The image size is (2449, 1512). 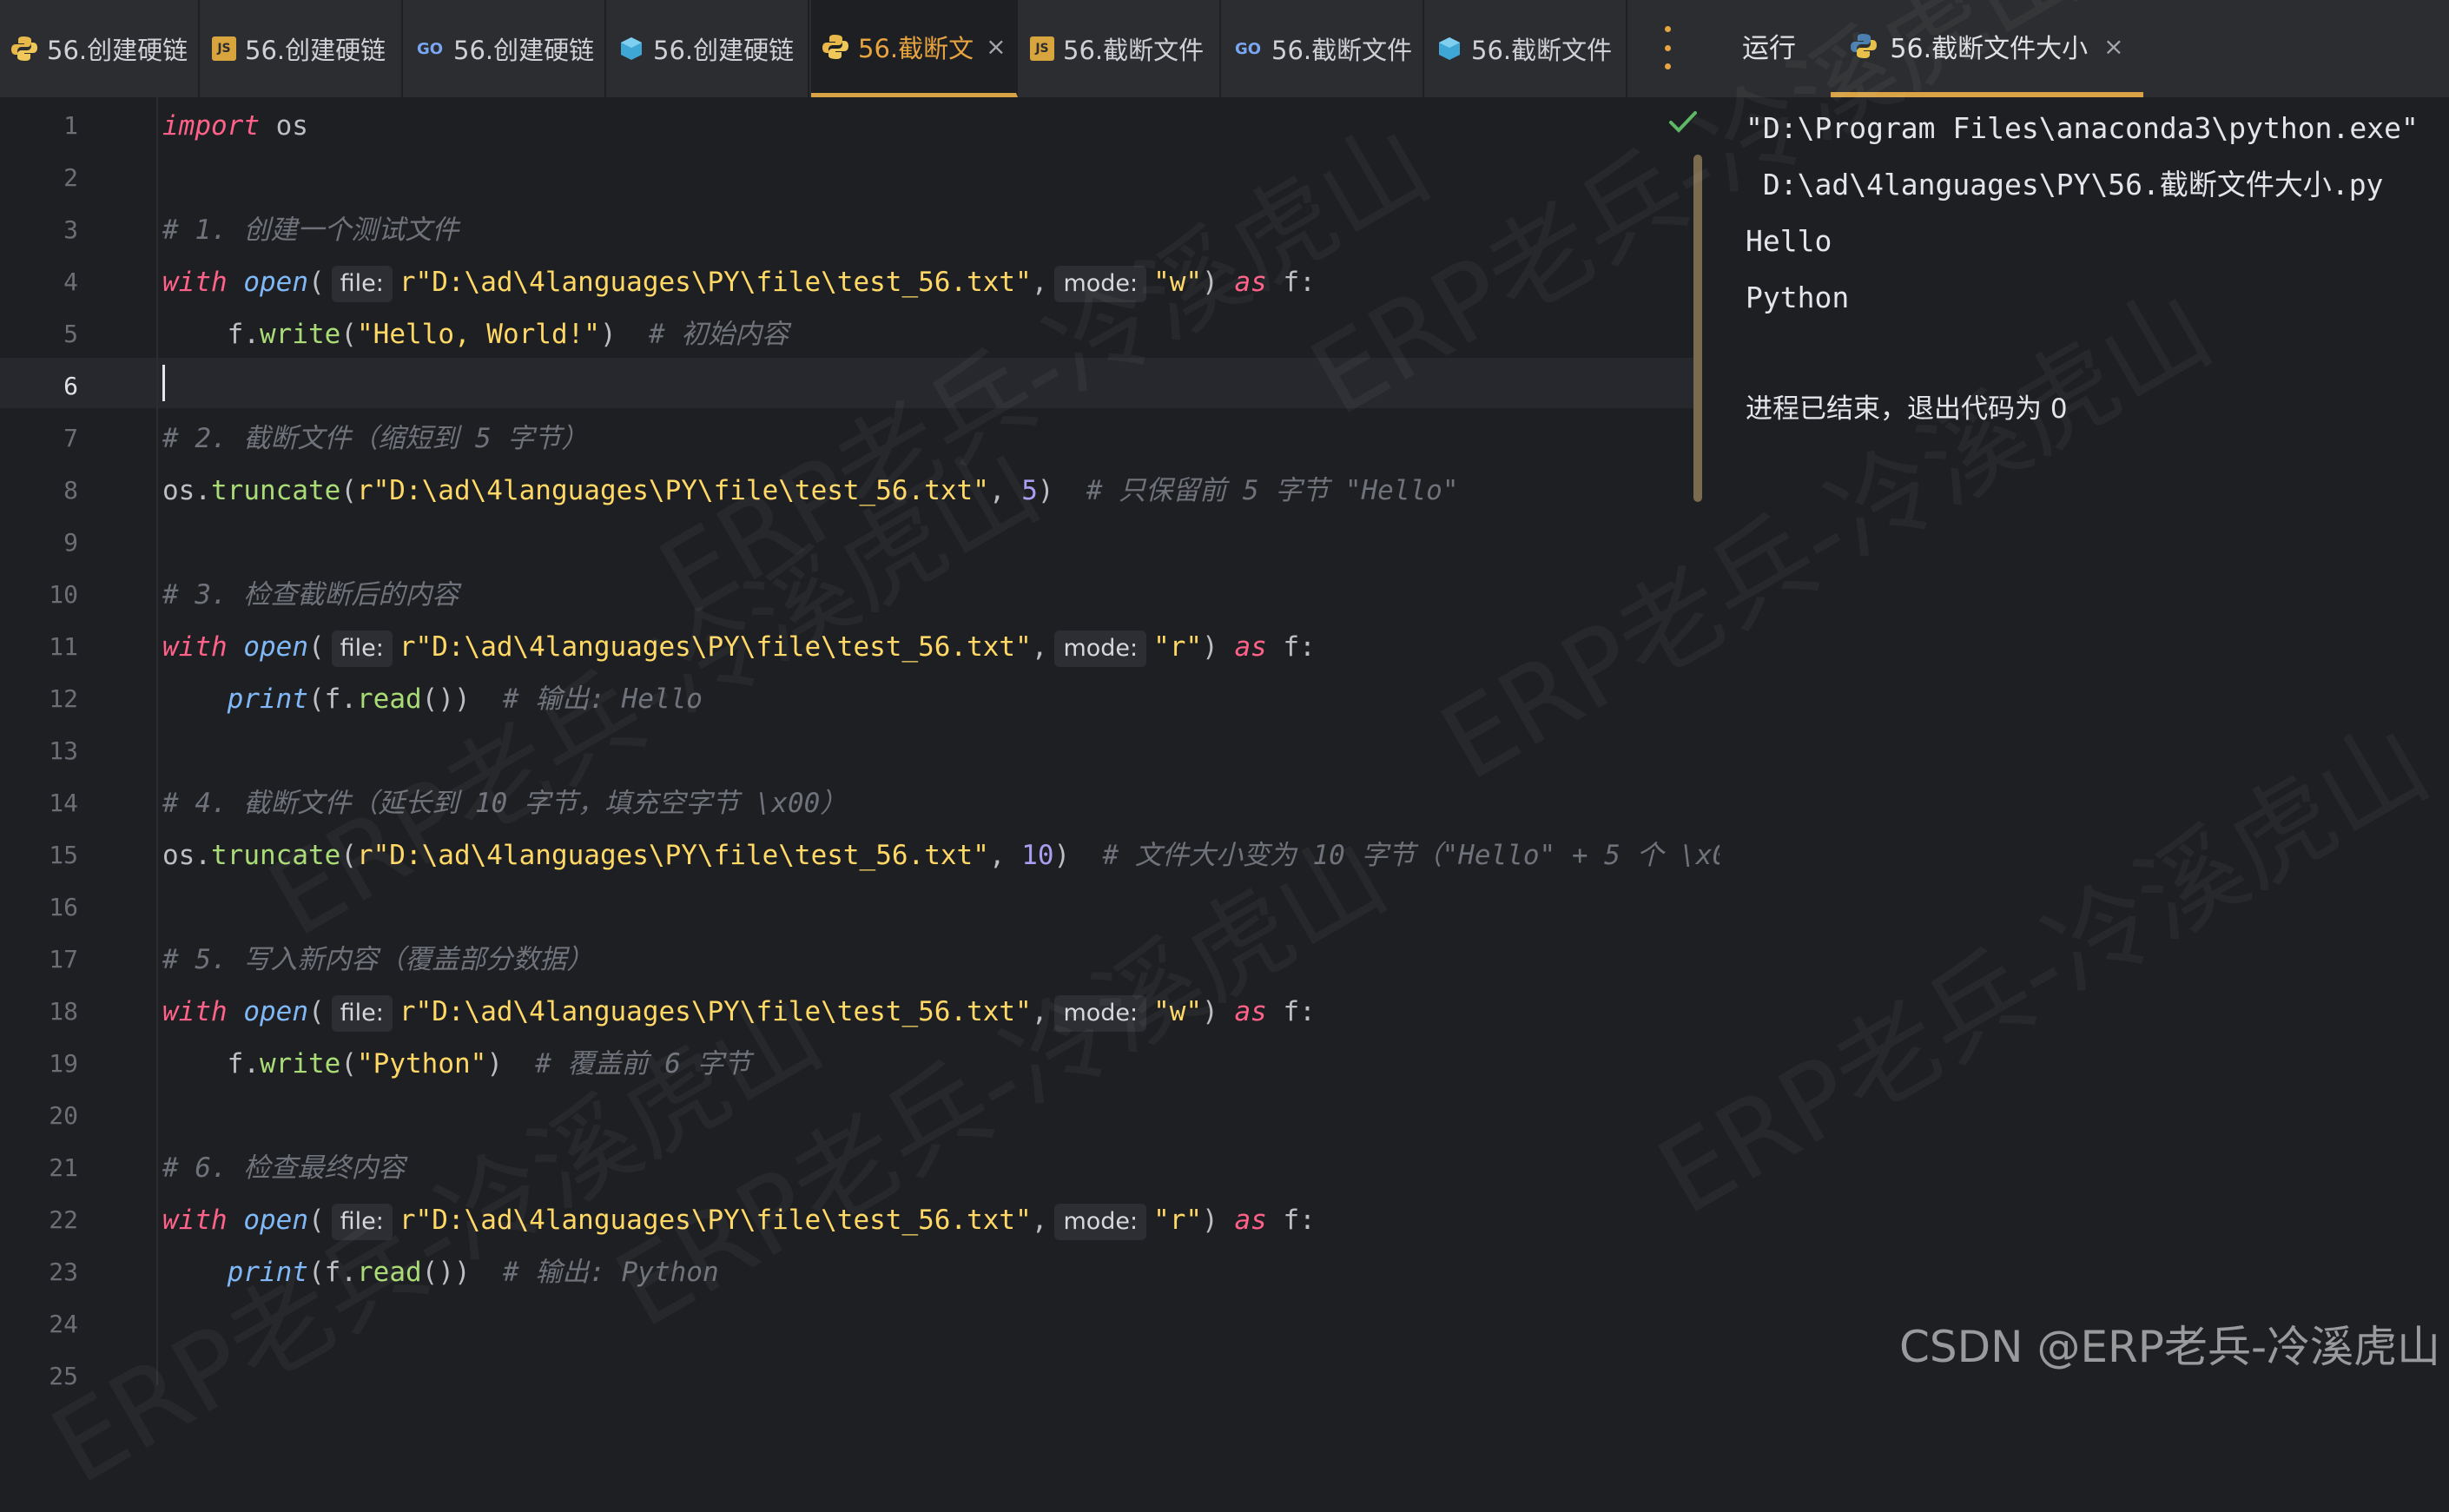 I want to click on line-number: 18, so click(x=63, y=1012).